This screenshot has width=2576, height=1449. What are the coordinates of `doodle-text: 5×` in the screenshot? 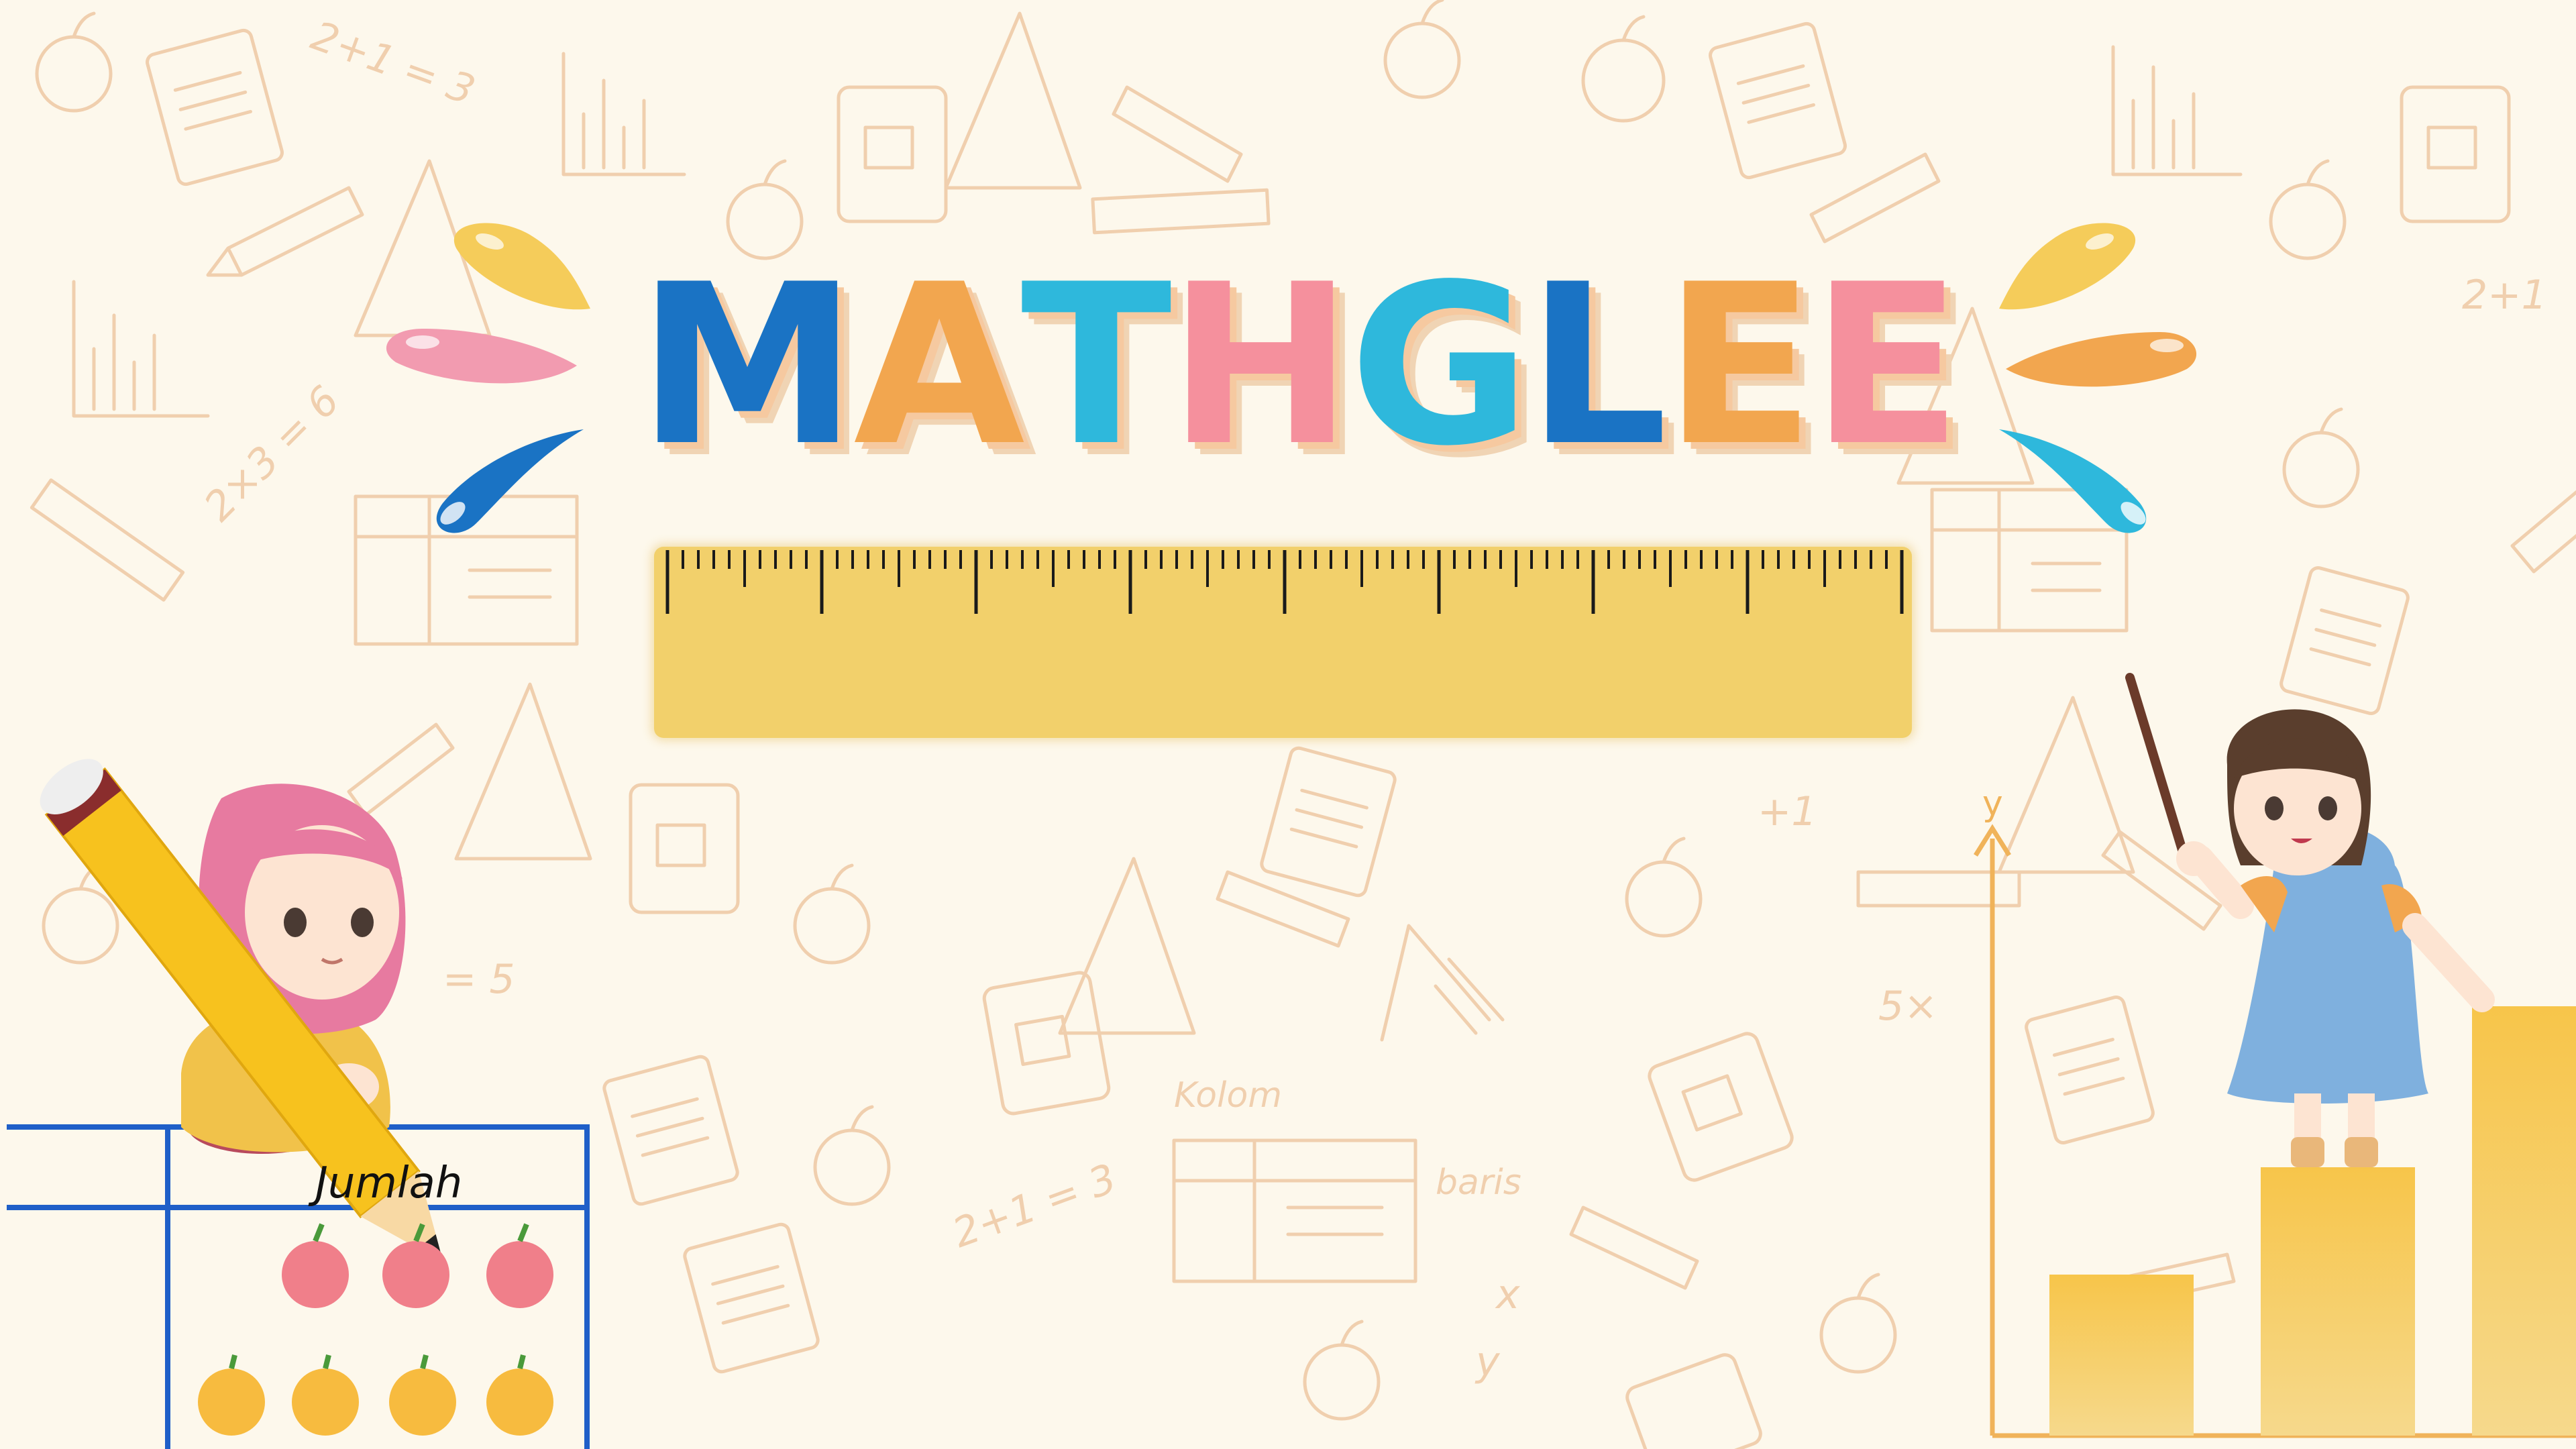 It's located at (1907, 1006).